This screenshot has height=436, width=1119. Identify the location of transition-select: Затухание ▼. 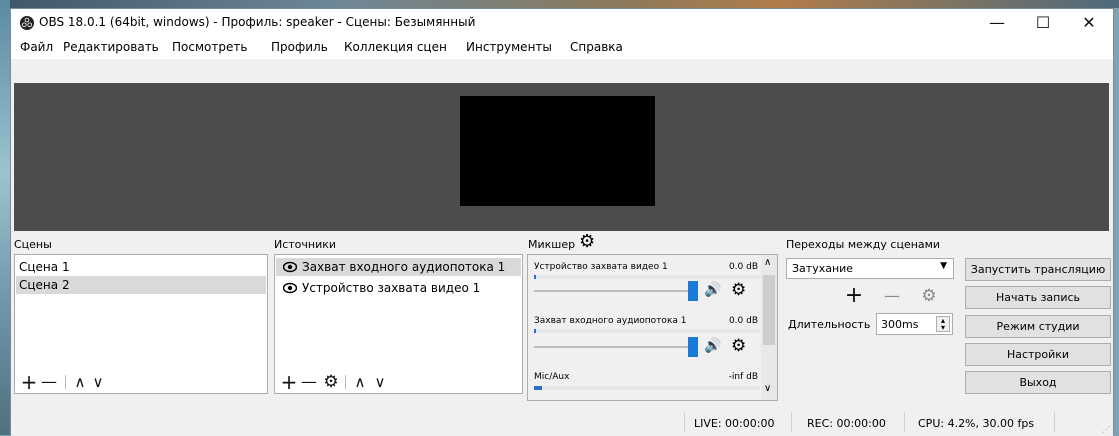
(870, 268).